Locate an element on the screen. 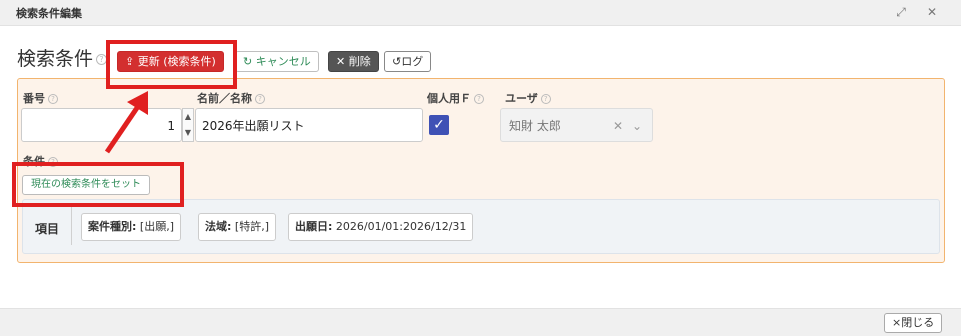  dialog-footer is located at coordinates (480, 322).